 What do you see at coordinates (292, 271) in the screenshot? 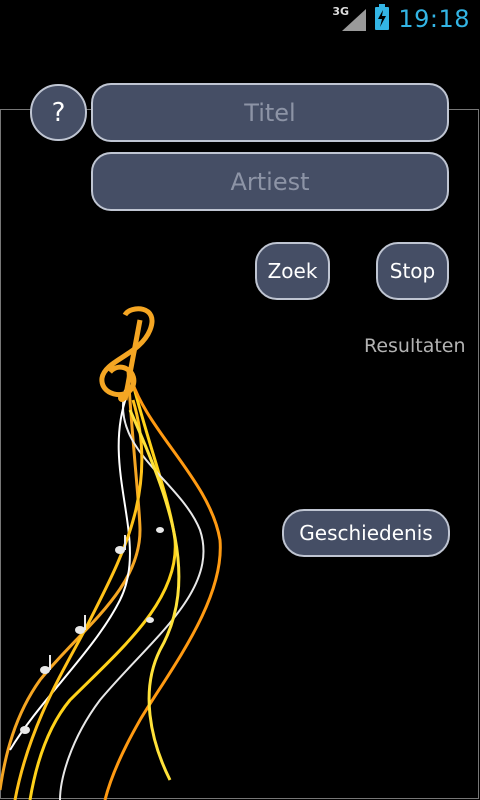
I see `search-button: Zoek` at bounding box center [292, 271].